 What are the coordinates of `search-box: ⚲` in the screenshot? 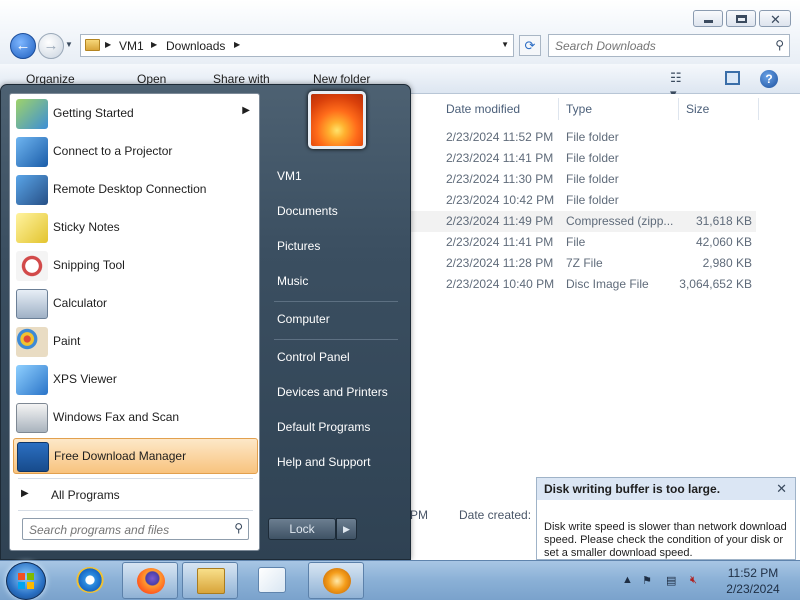 It's located at (669, 45).